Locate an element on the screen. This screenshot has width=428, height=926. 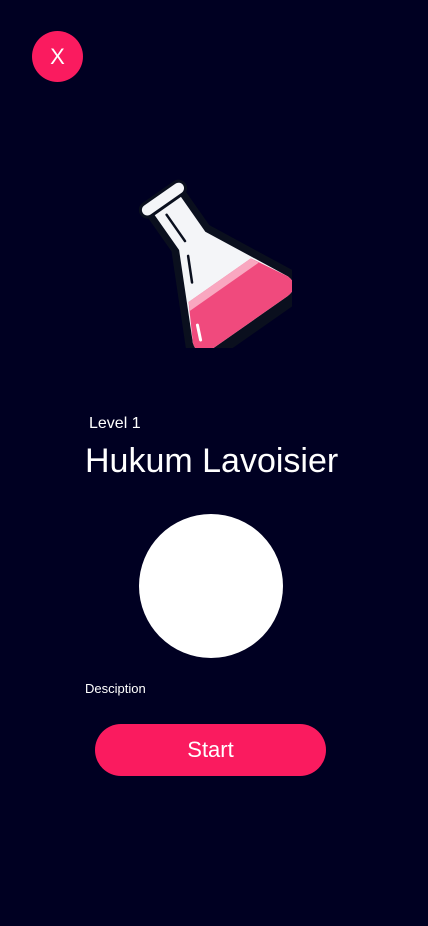
start-button: Start is located at coordinates (210, 750).